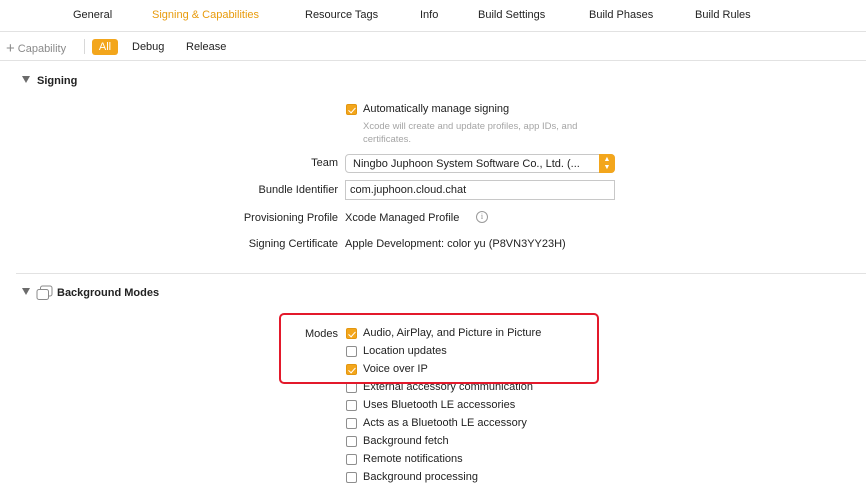 This screenshot has height=495, width=866. Describe the element at coordinates (429, 15) in the screenshot. I see `tab-info: Info` at that location.